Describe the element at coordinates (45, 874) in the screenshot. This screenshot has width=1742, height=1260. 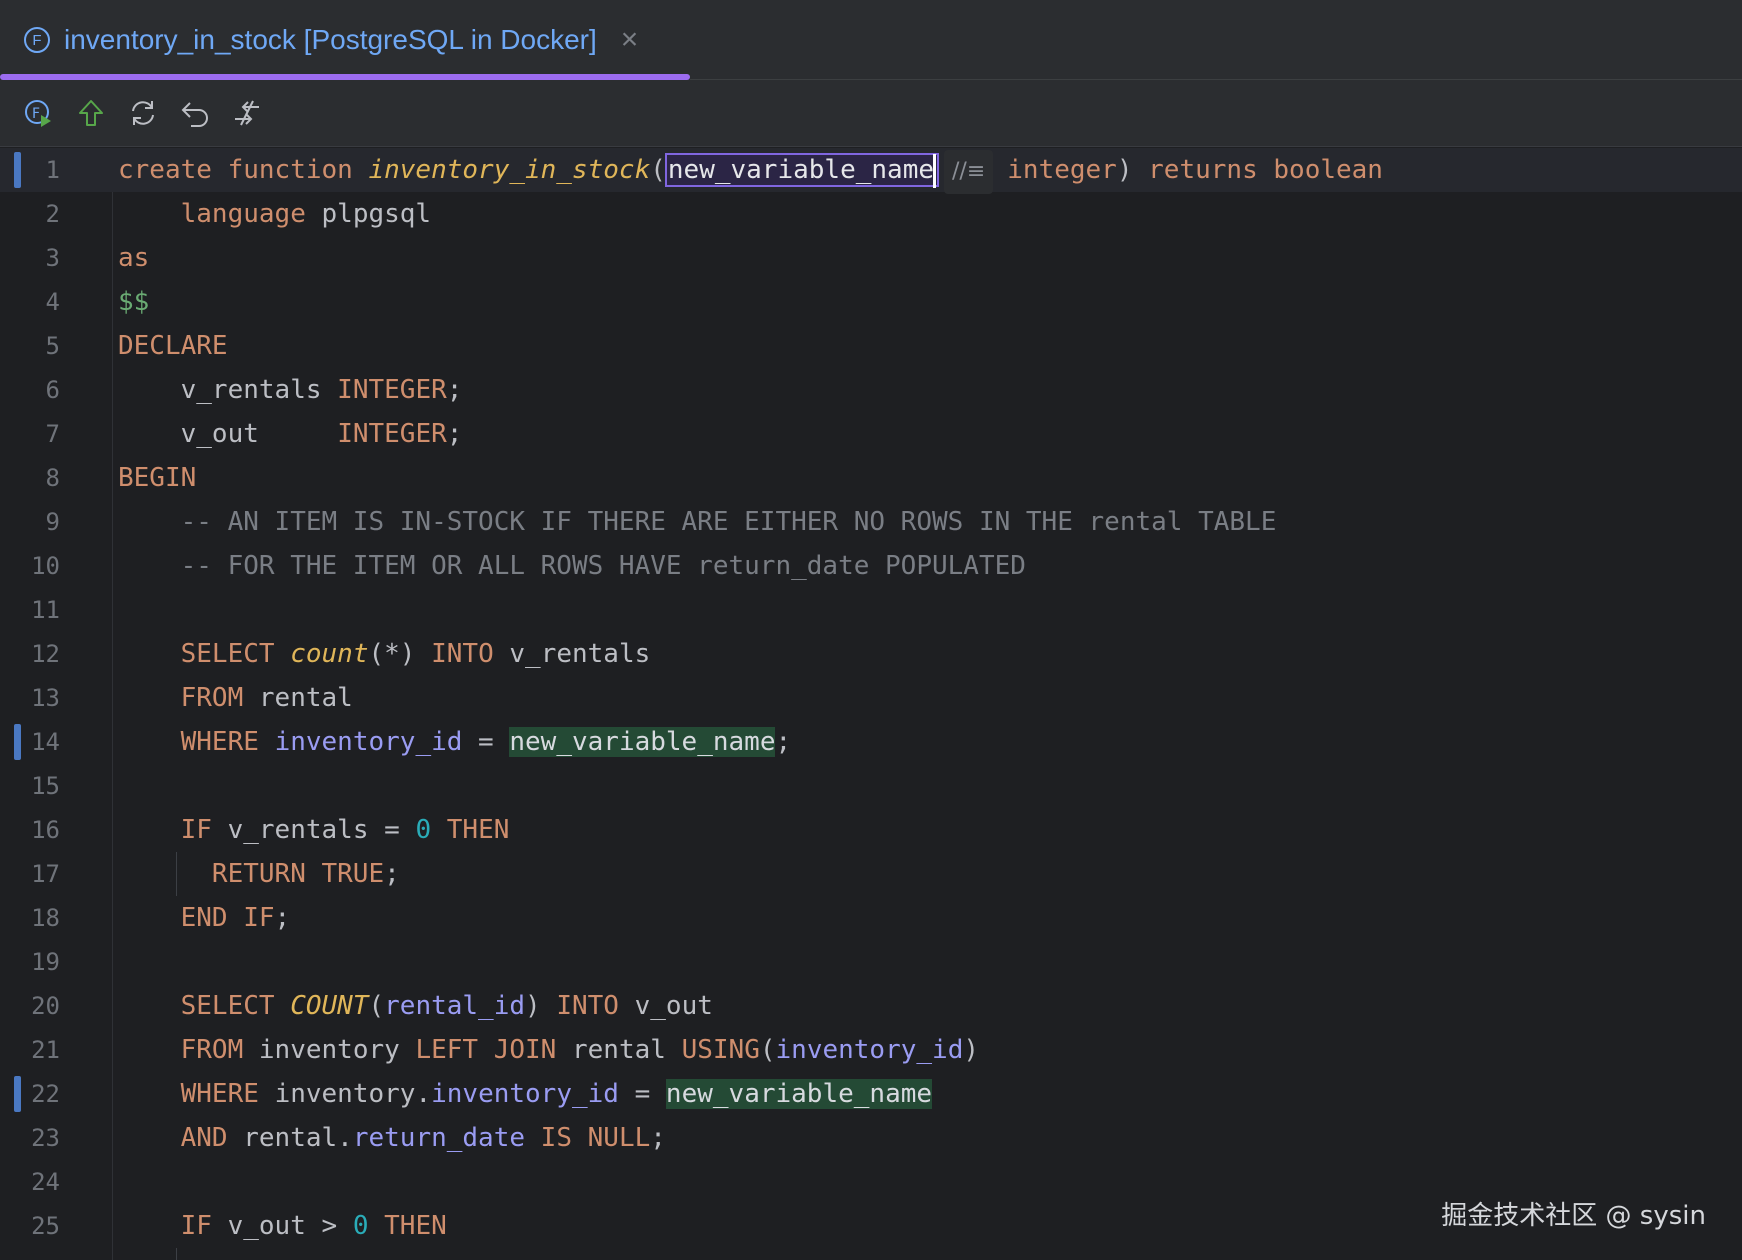
I see `line-number: 17` at that location.